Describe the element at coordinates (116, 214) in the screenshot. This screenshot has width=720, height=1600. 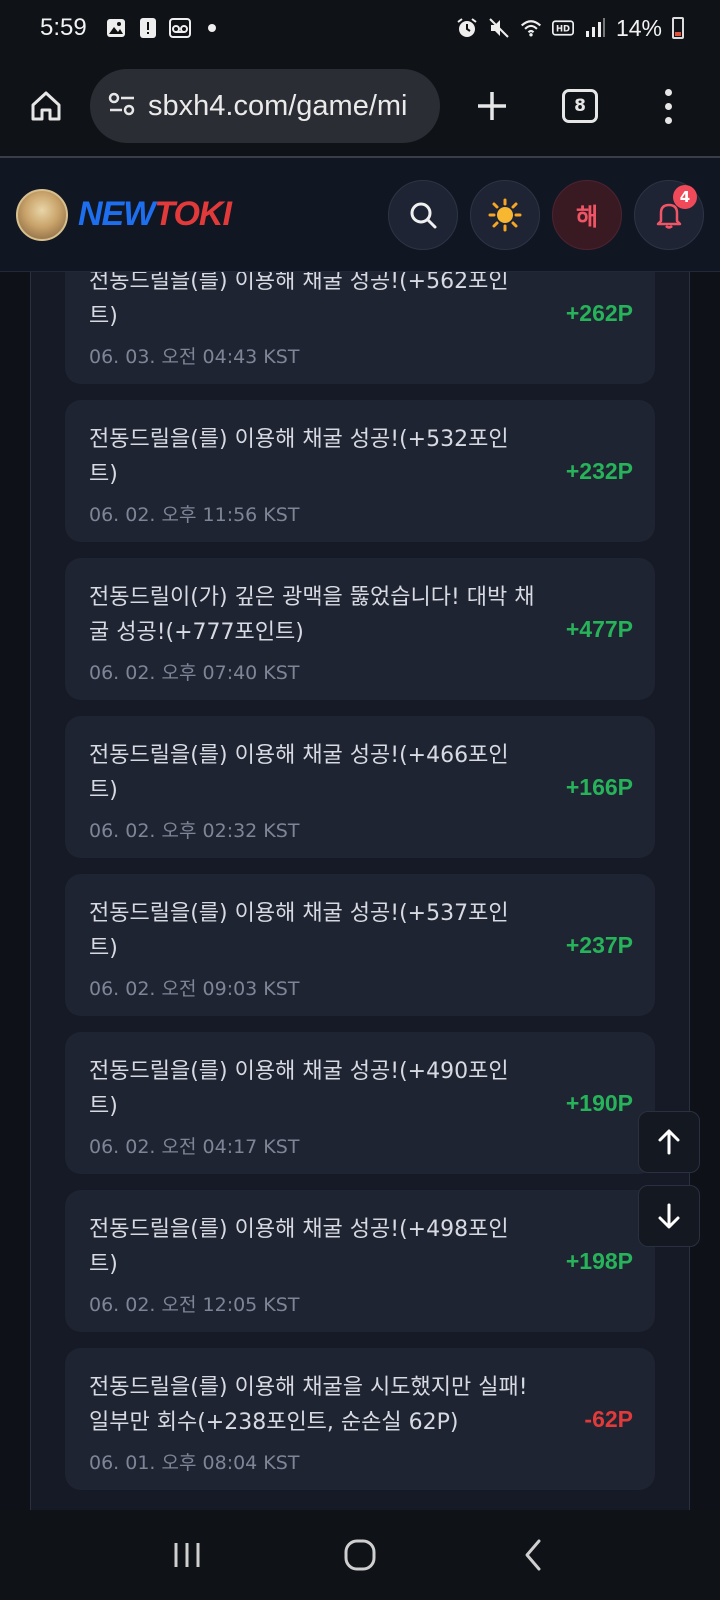
I see `logo-new: NEW` at that location.